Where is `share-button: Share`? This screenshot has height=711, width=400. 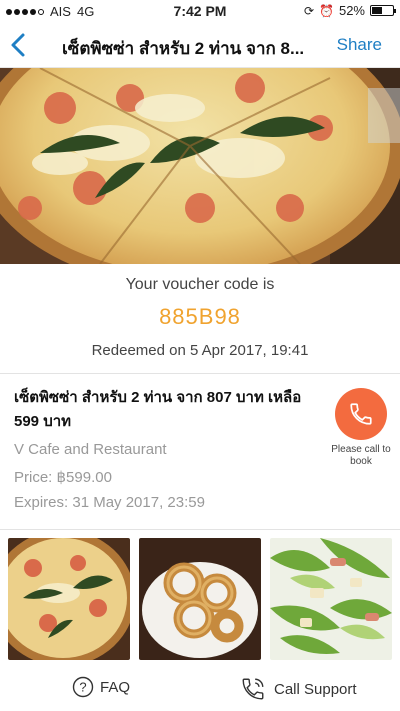
share-button: Share is located at coordinates (359, 45).